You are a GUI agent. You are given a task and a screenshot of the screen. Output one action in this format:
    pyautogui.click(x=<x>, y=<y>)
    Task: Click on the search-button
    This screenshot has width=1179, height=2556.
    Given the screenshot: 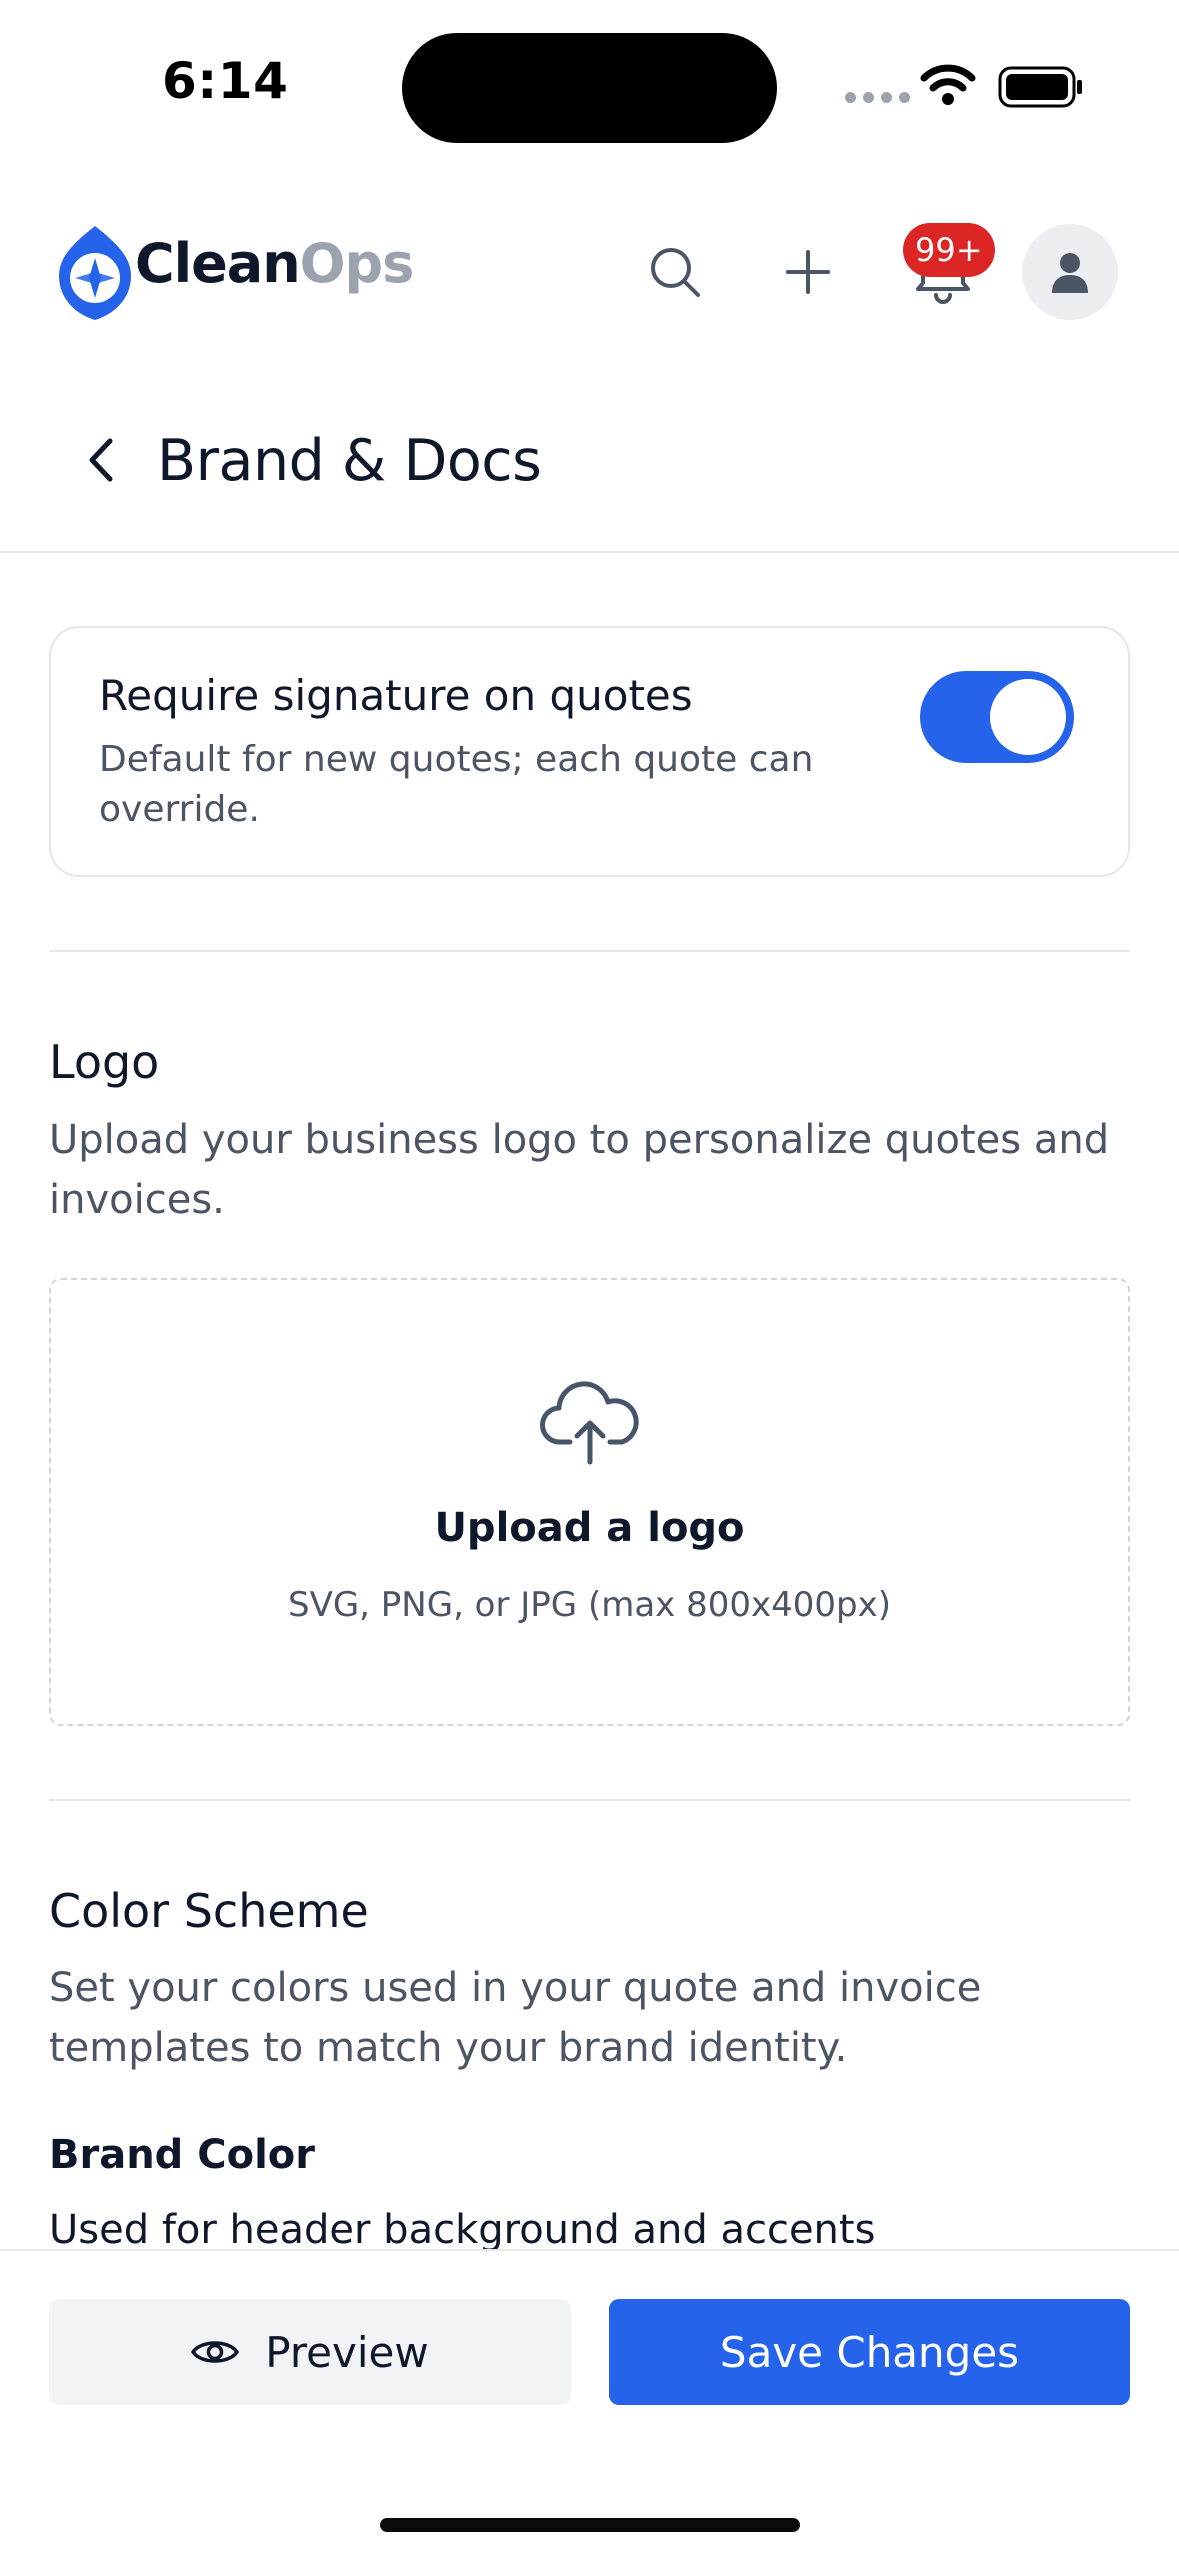 What is the action you would take?
    pyautogui.click(x=675, y=272)
    